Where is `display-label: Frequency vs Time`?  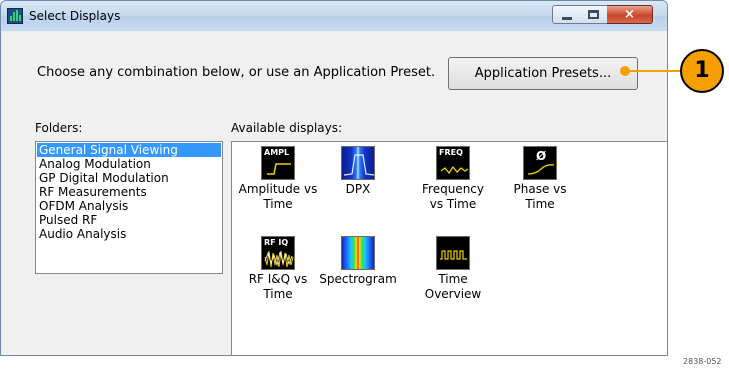 display-label: Frequency vs Time is located at coordinates (453, 196).